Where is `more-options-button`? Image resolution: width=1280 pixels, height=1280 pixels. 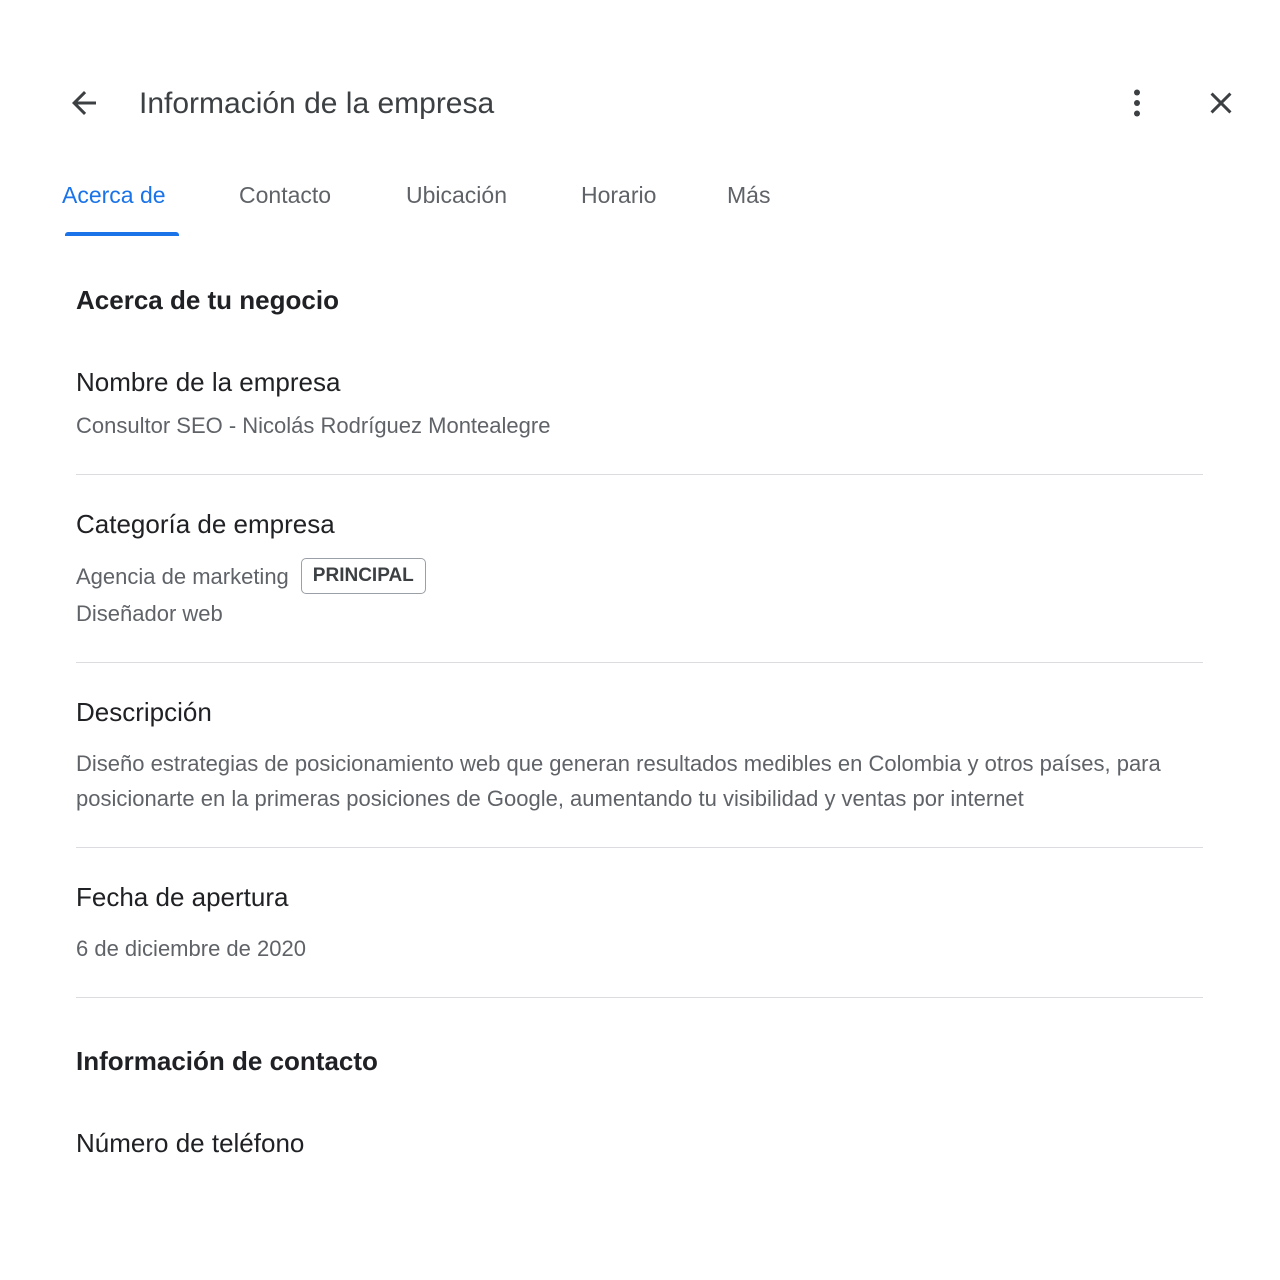
more-options-button is located at coordinates (1137, 103).